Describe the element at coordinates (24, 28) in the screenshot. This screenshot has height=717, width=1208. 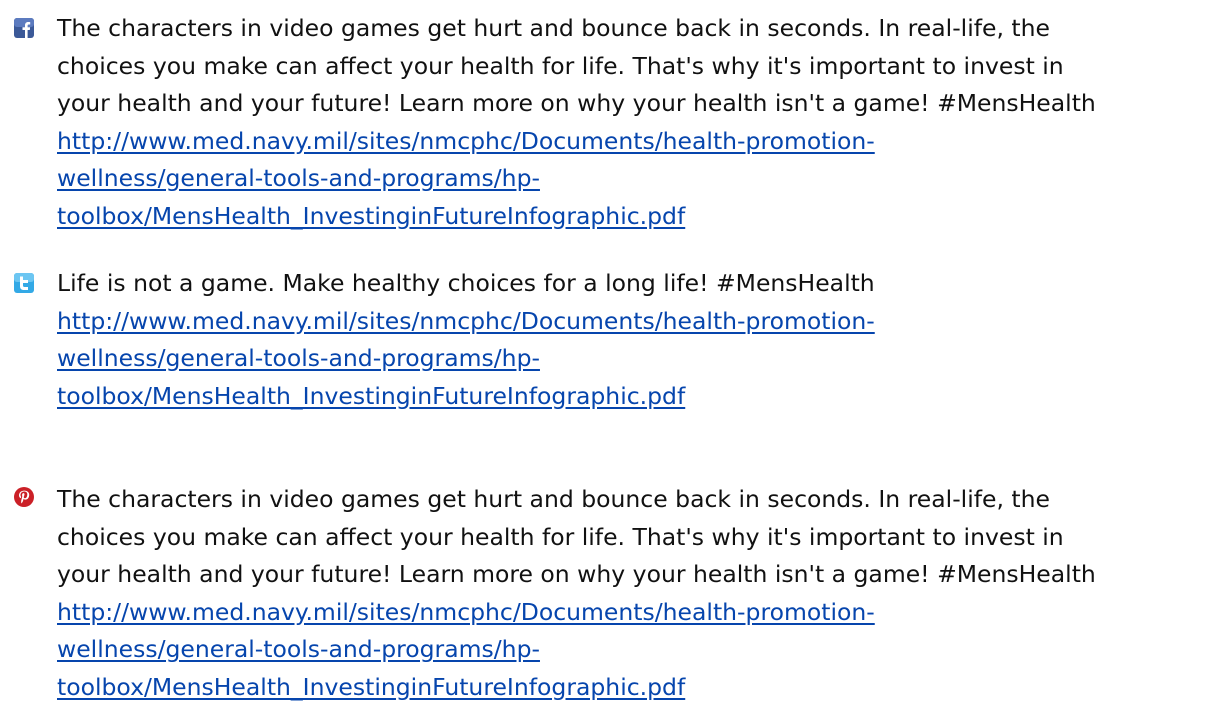
I see `facebook-icon` at that location.